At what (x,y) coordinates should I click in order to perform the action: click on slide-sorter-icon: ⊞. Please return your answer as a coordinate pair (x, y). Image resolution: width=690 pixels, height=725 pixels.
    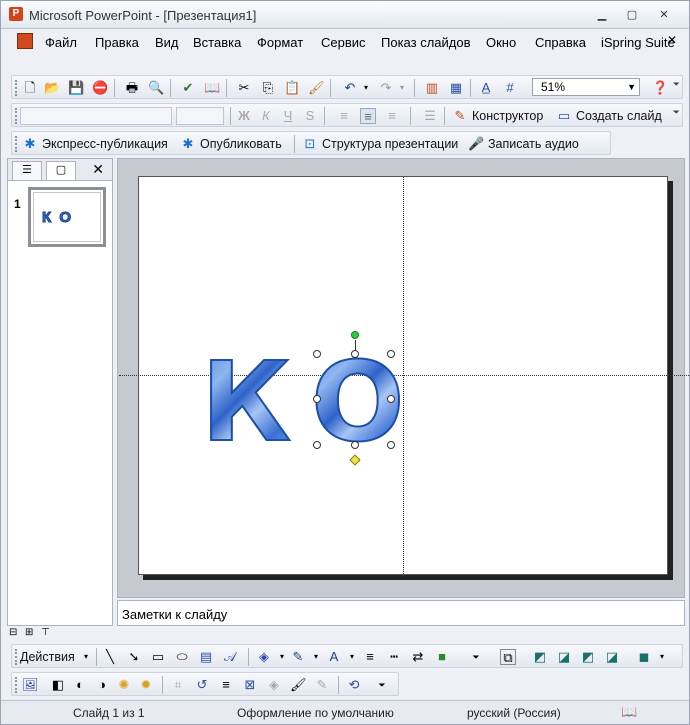
    Looking at the image, I should click on (29, 632).